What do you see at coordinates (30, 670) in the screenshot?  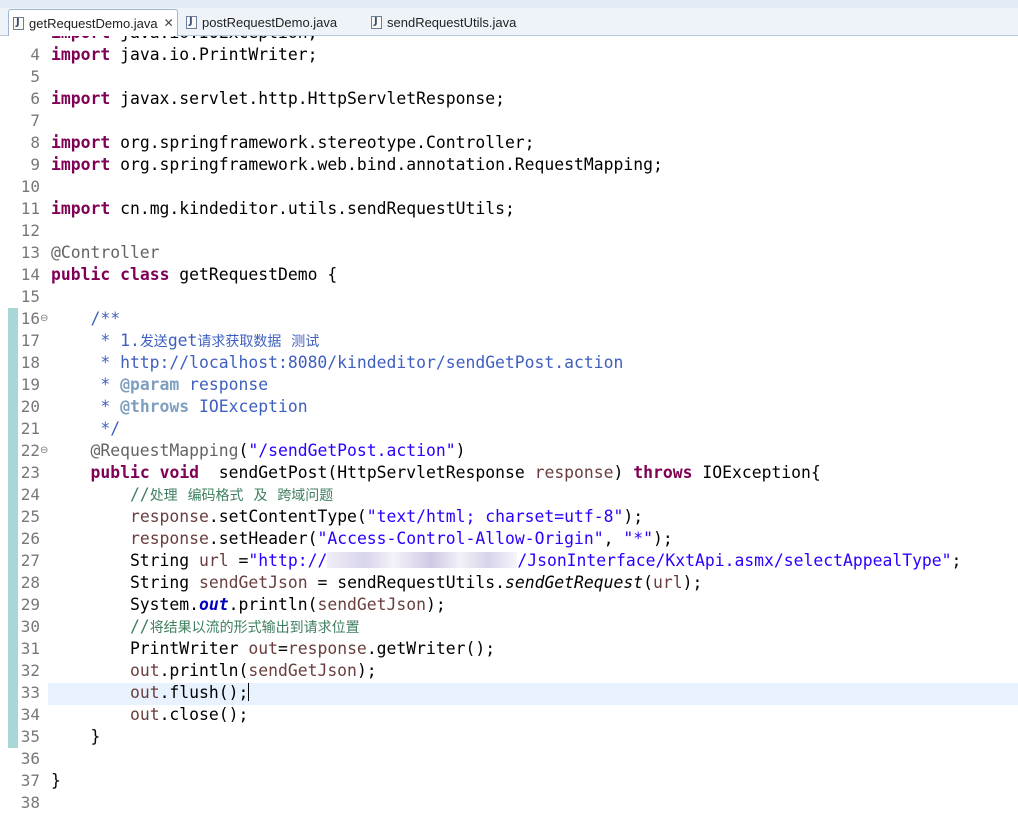 I see `line-number: 32` at bounding box center [30, 670].